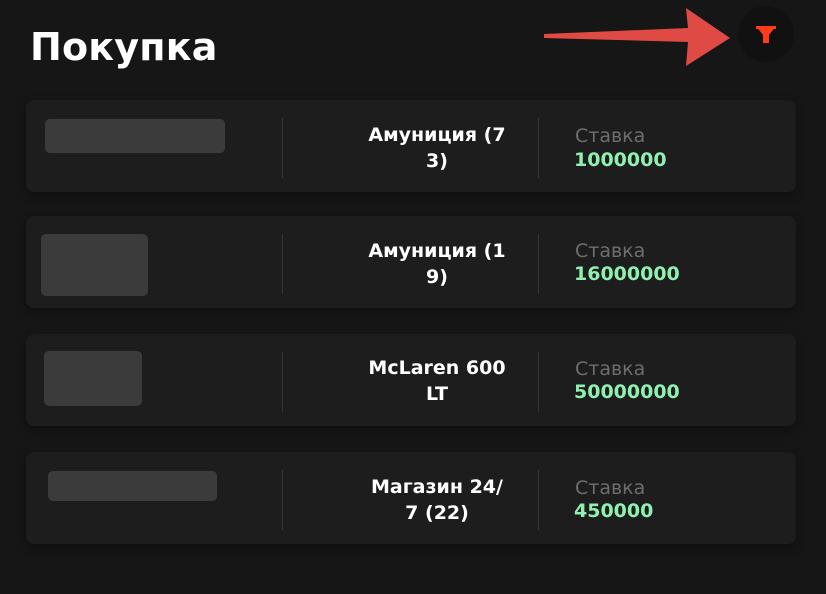 The image size is (826, 594). What do you see at coordinates (627, 274) in the screenshot?
I see `bid-value: 16000000` at bounding box center [627, 274].